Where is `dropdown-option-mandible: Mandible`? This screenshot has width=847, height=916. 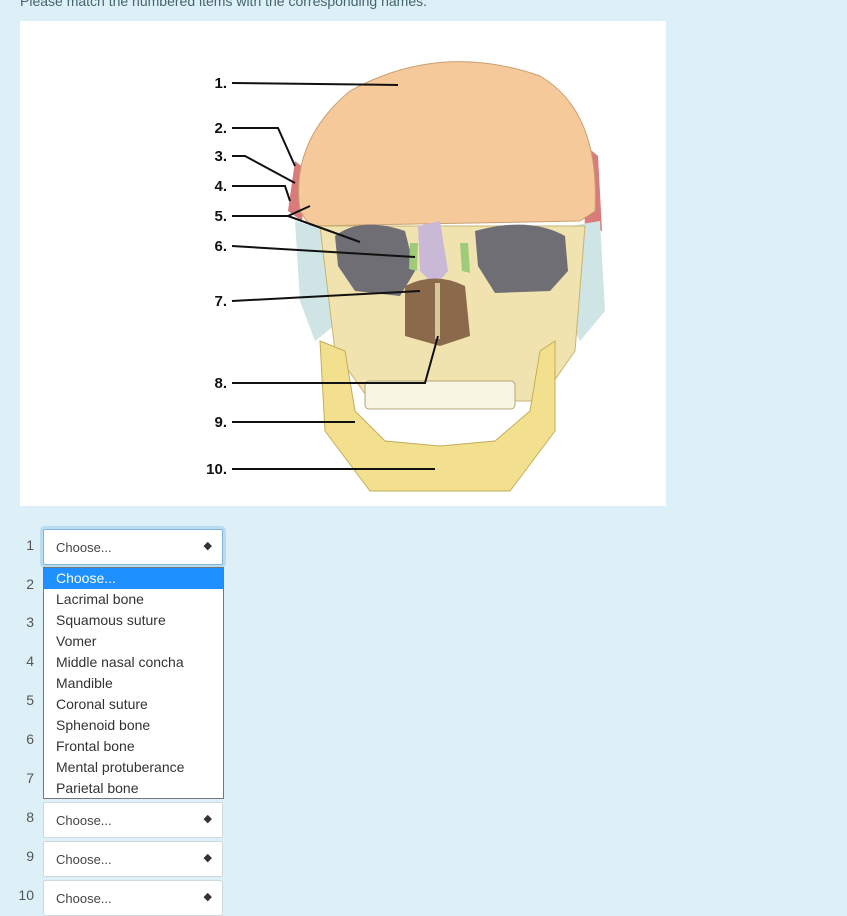
dropdown-option-mandible: Mandible is located at coordinates (133, 683).